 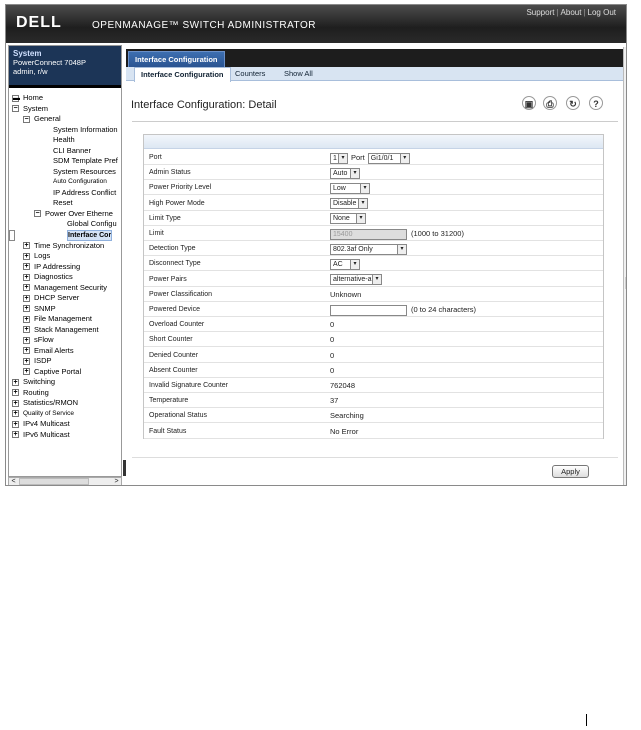 What do you see at coordinates (182, 74) in the screenshot?
I see `subtab-interface-configuration: Interface Configuration` at bounding box center [182, 74].